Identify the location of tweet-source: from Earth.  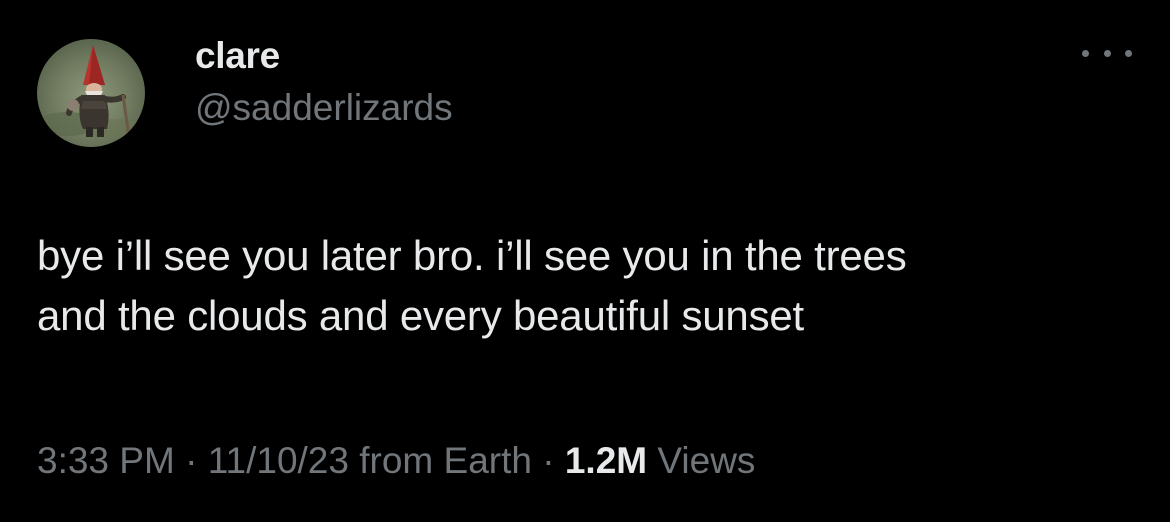
(445, 460).